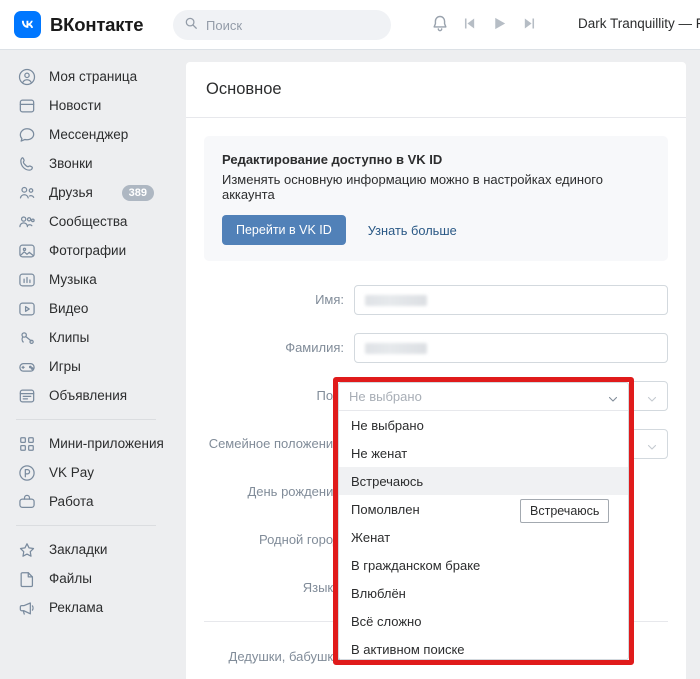 This screenshot has height=679, width=700. I want to click on sidebar-item-label: Объявления, so click(88, 395).